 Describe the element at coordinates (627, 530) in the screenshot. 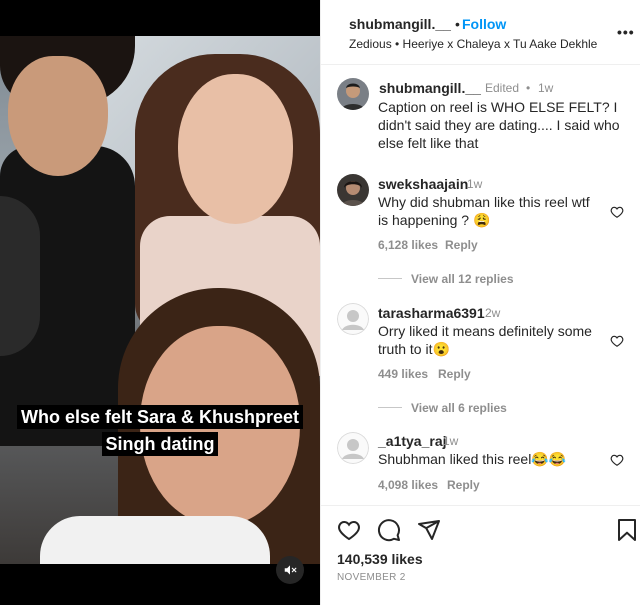

I see `bookmark-icon` at that location.